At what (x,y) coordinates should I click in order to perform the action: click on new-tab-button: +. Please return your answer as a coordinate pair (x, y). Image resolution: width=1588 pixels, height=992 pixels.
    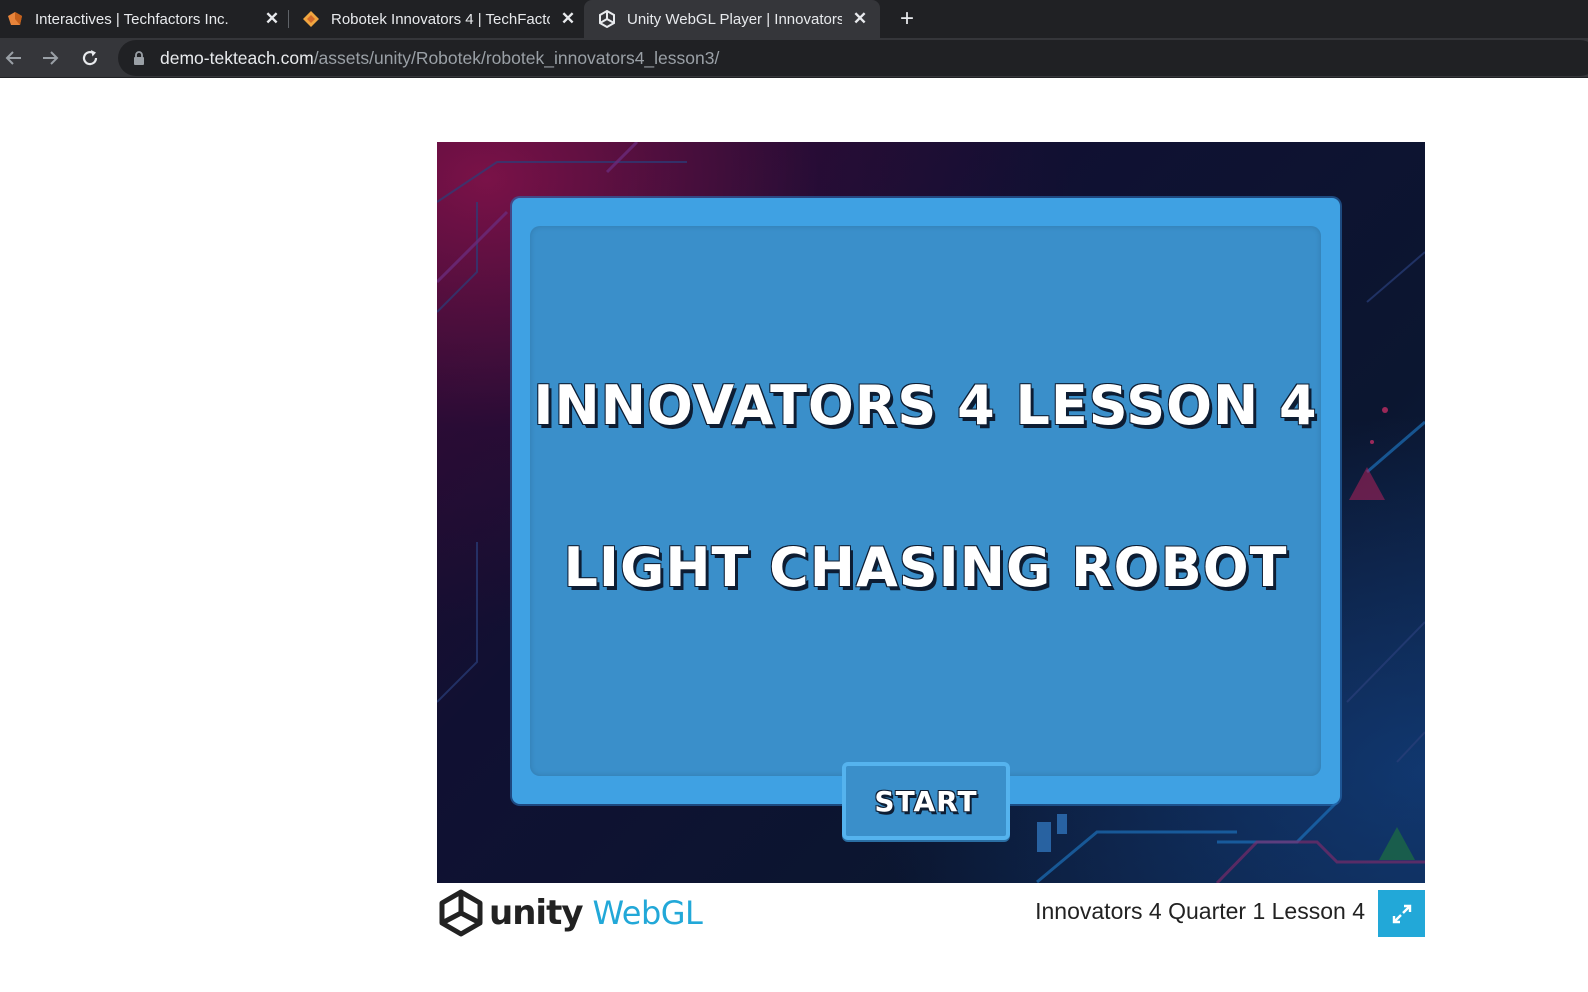
    Looking at the image, I should click on (907, 19).